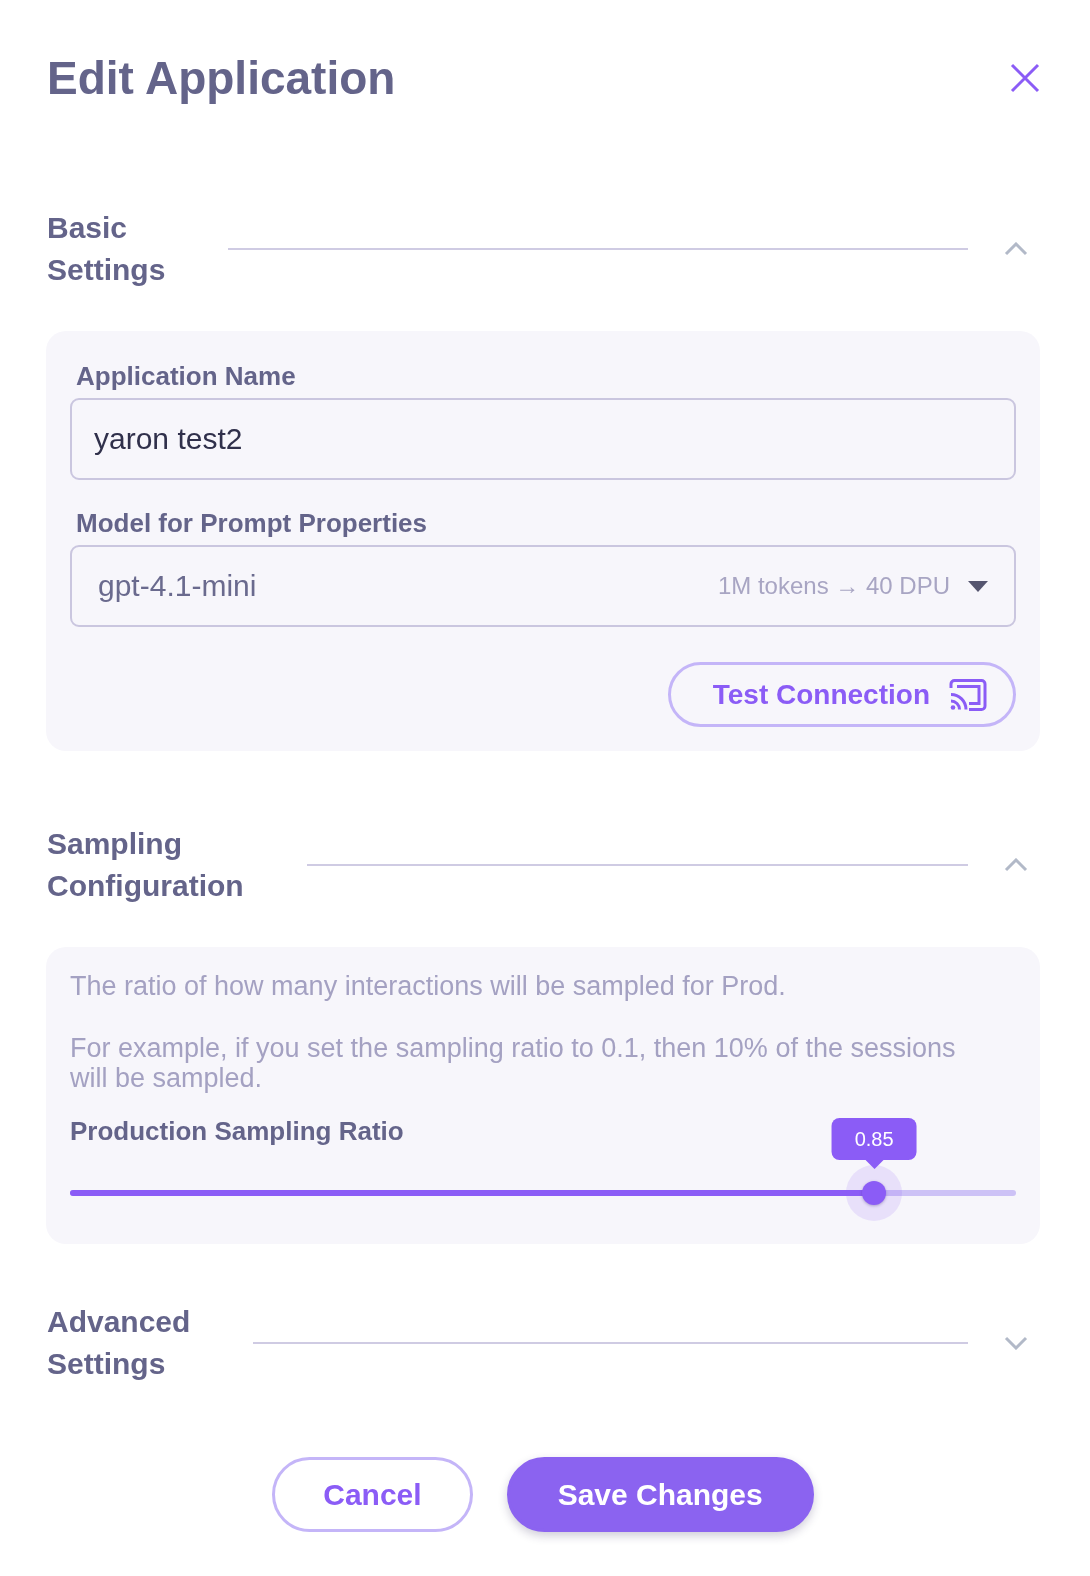  What do you see at coordinates (513, 1063) in the screenshot?
I see `description-text: For example, if you set the sampling ratio to 0.1, then 10% of the sessions will be sampled.` at bounding box center [513, 1063].